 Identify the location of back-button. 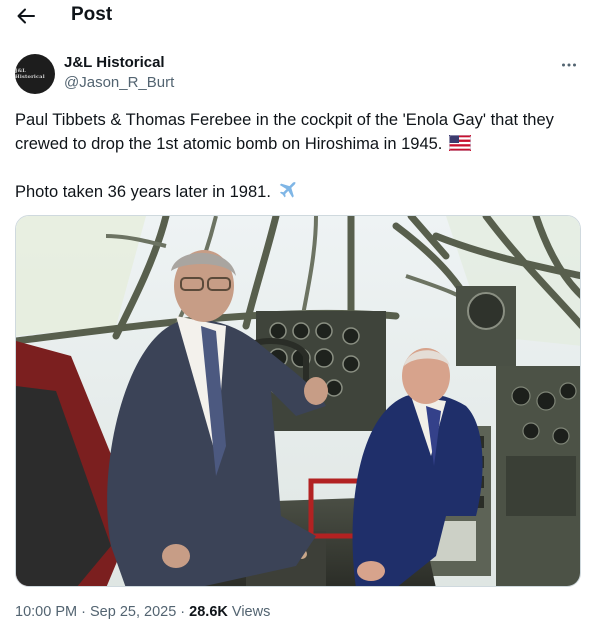
(26, 16).